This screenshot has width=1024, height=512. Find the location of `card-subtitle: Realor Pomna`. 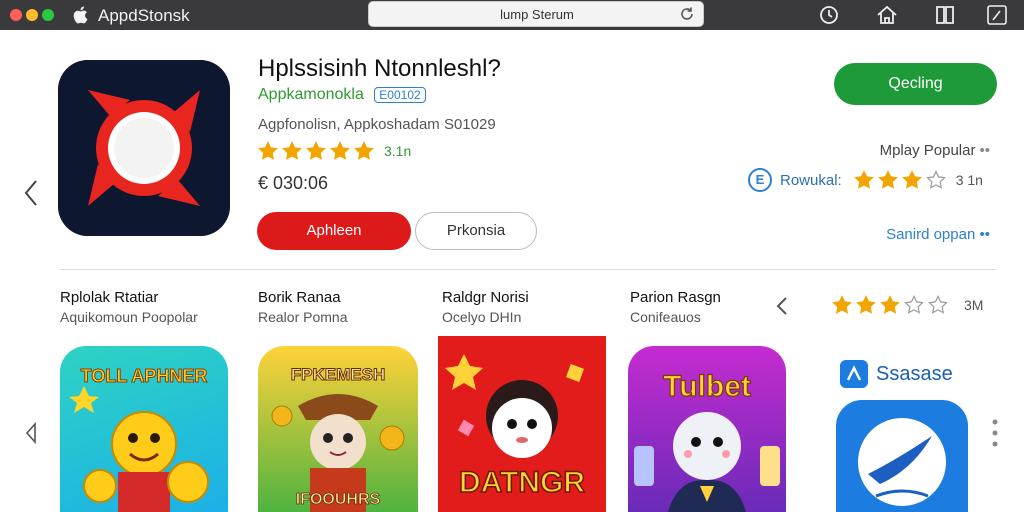

card-subtitle: Realor Pomna is located at coordinates (303, 317).